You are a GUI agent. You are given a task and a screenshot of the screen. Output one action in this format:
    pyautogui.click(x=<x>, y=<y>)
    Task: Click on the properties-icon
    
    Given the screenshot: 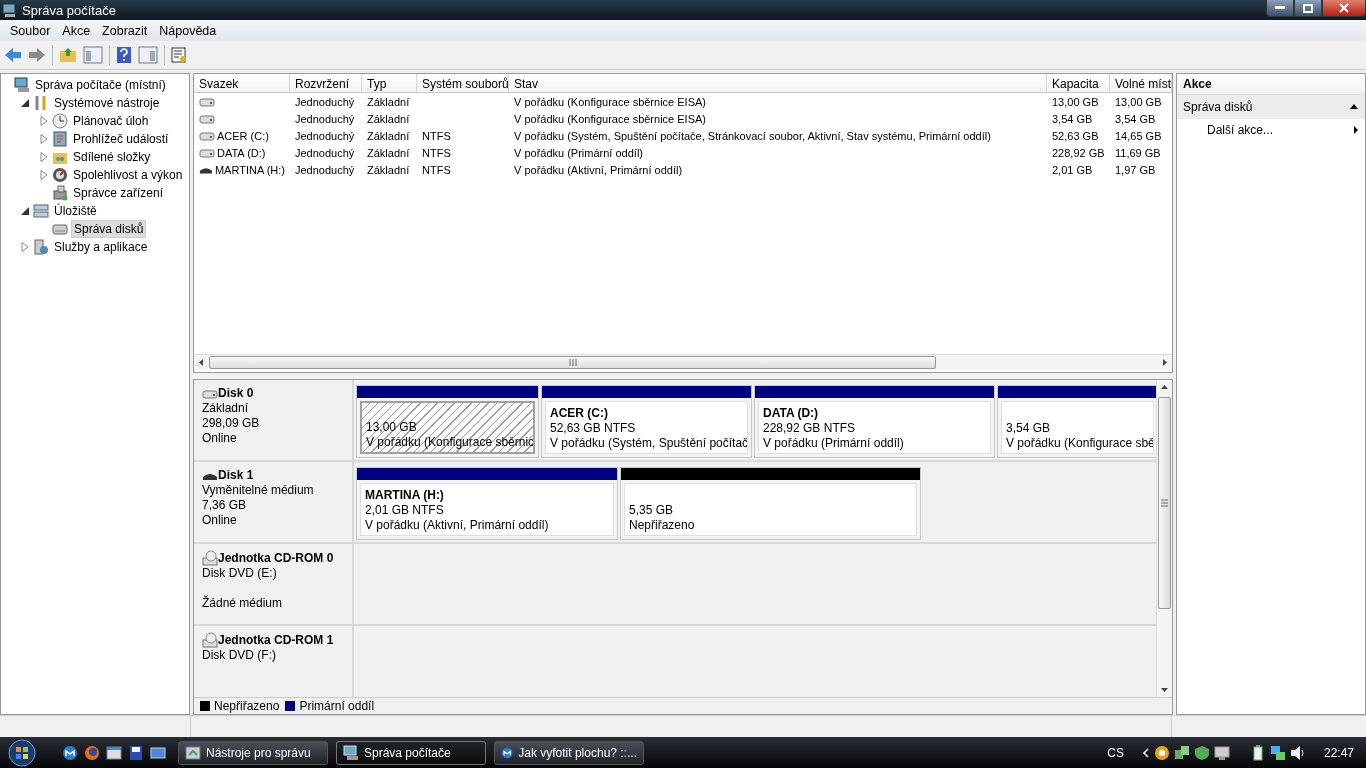 What is the action you would take?
    pyautogui.click(x=179, y=55)
    